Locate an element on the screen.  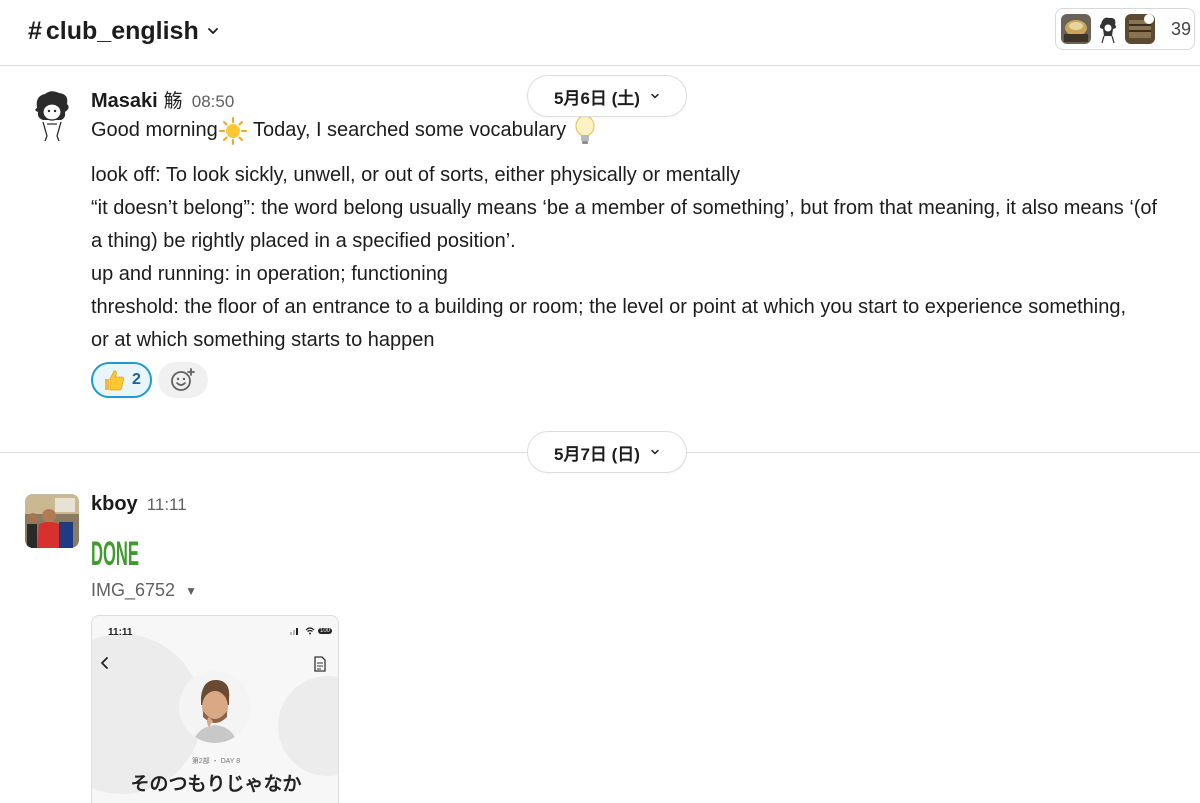
wifi-icon is located at coordinates (310, 631).